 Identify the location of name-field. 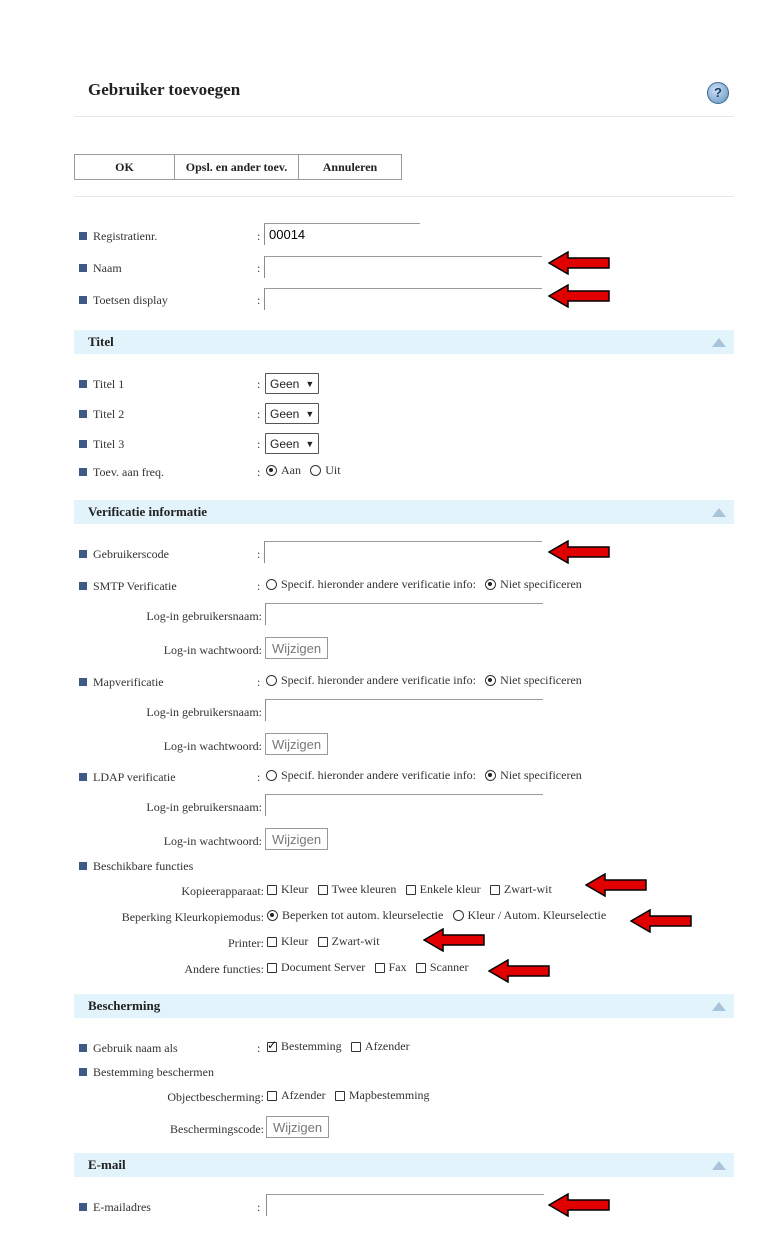
(403, 267).